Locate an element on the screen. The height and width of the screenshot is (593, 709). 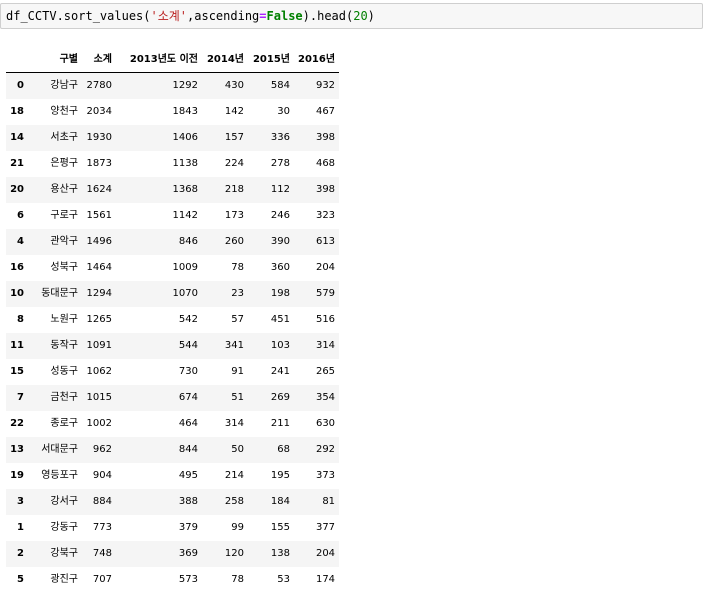
value-cell: 1873 is located at coordinates (99, 164).